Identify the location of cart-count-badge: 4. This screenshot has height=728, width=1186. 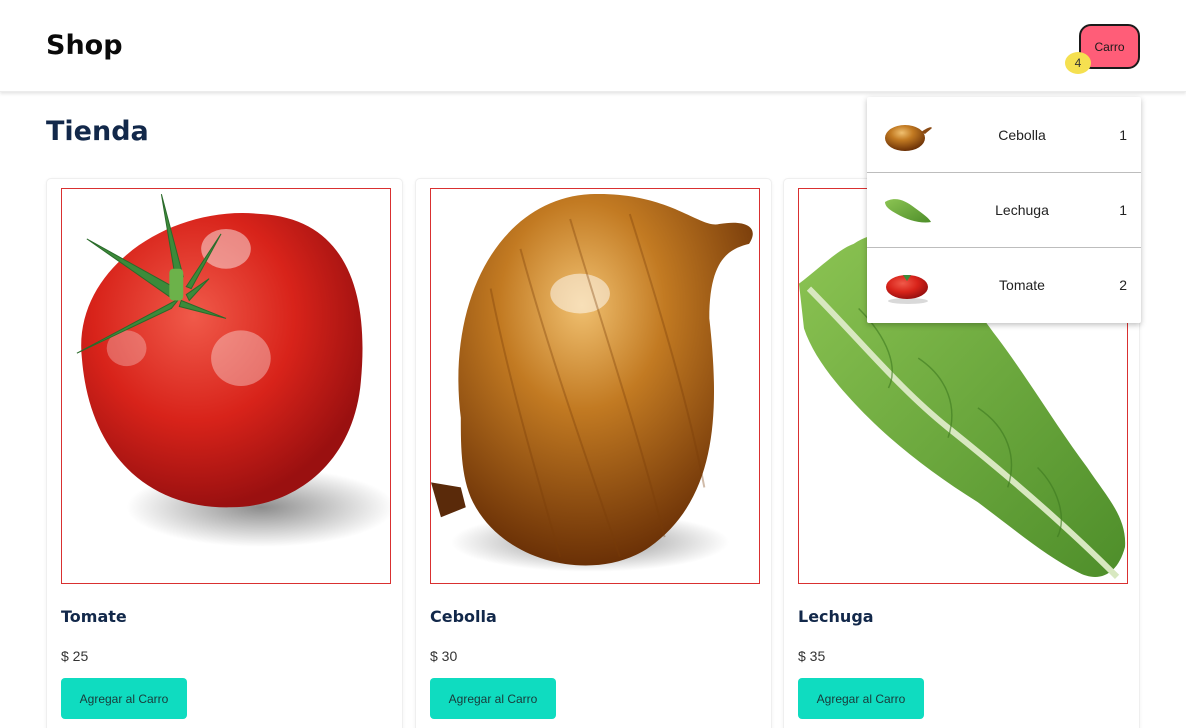
(1078, 63).